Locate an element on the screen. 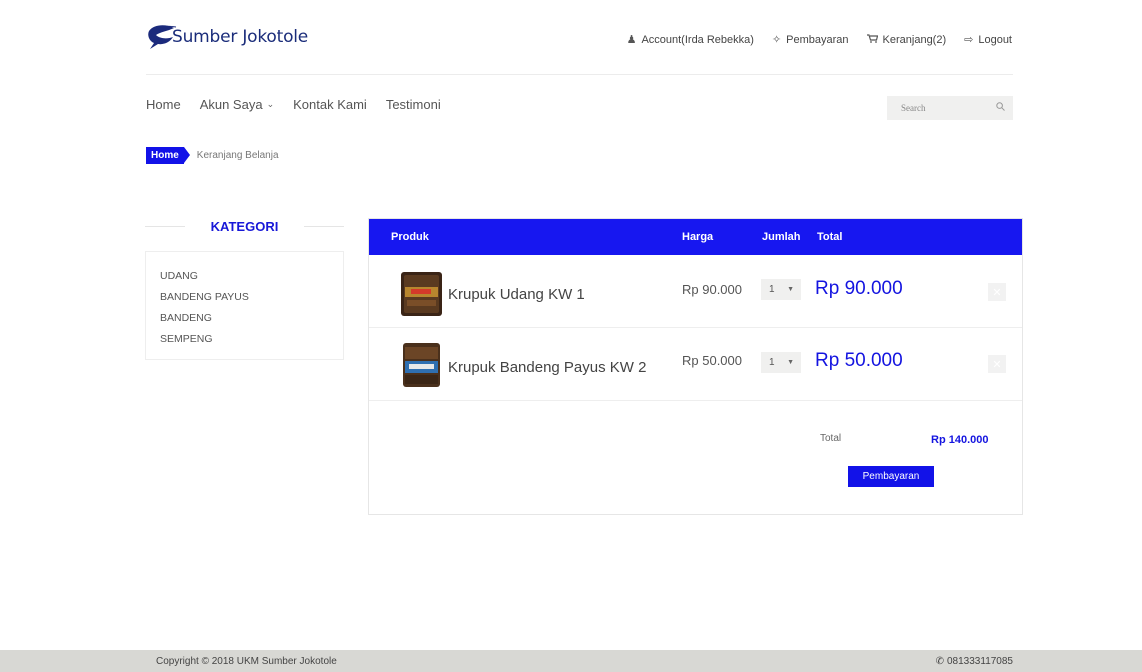 The image size is (1142, 672). checkout-button: Pembayaran is located at coordinates (891, 476).